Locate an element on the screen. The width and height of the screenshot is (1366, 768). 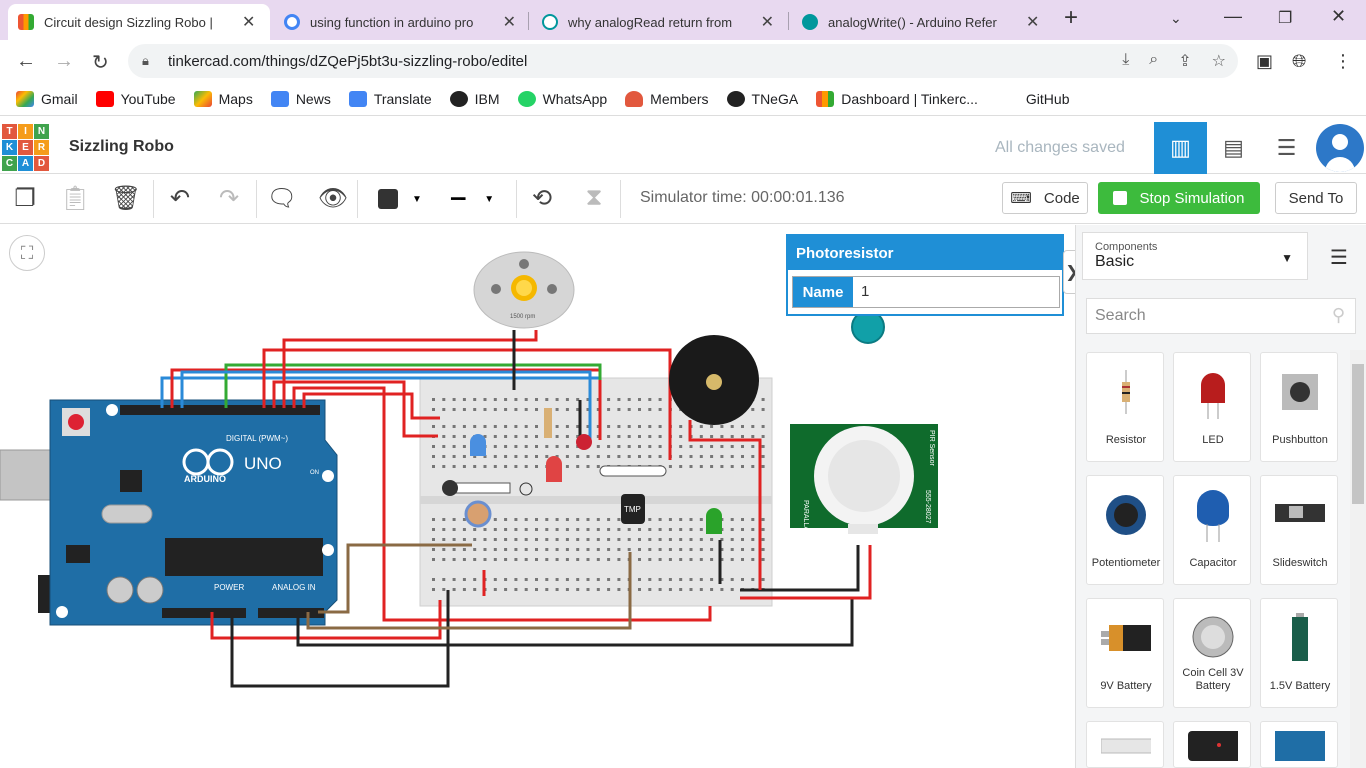
chrome-menu-icon: ⋮ is located at coordinates (1343, 61).